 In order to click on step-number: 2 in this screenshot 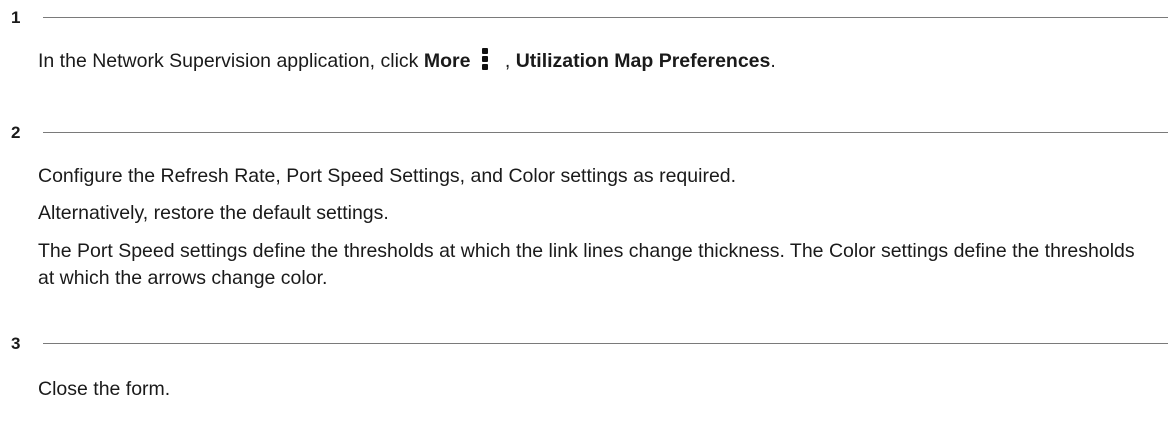, I will do `click(16, 132)`.